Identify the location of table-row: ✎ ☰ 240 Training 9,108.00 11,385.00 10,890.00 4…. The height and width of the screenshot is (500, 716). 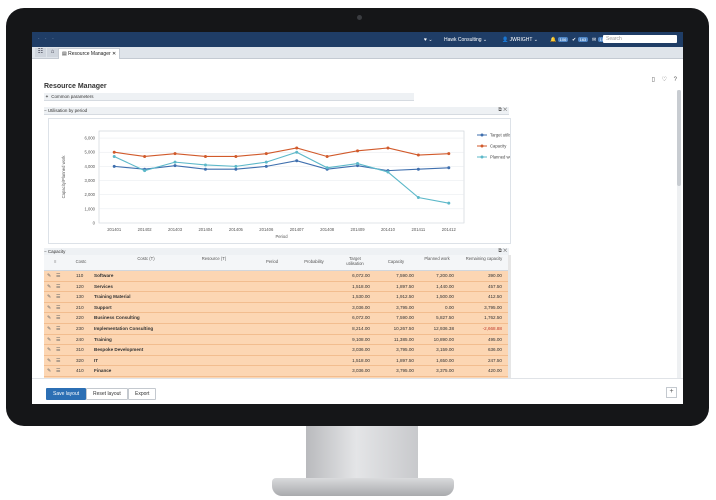
(276, 340).